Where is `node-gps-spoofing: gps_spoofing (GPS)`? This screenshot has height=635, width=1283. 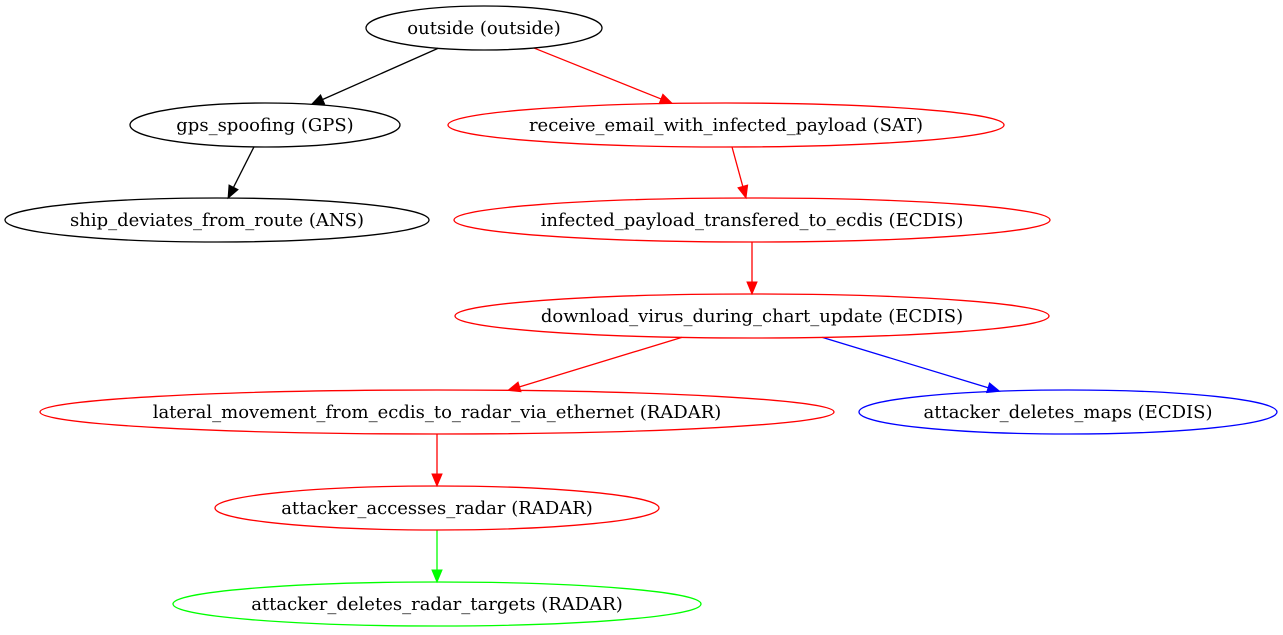
node-gps-spoofing: gps_spoofing (GPS) is located at coordinates (265, 125).